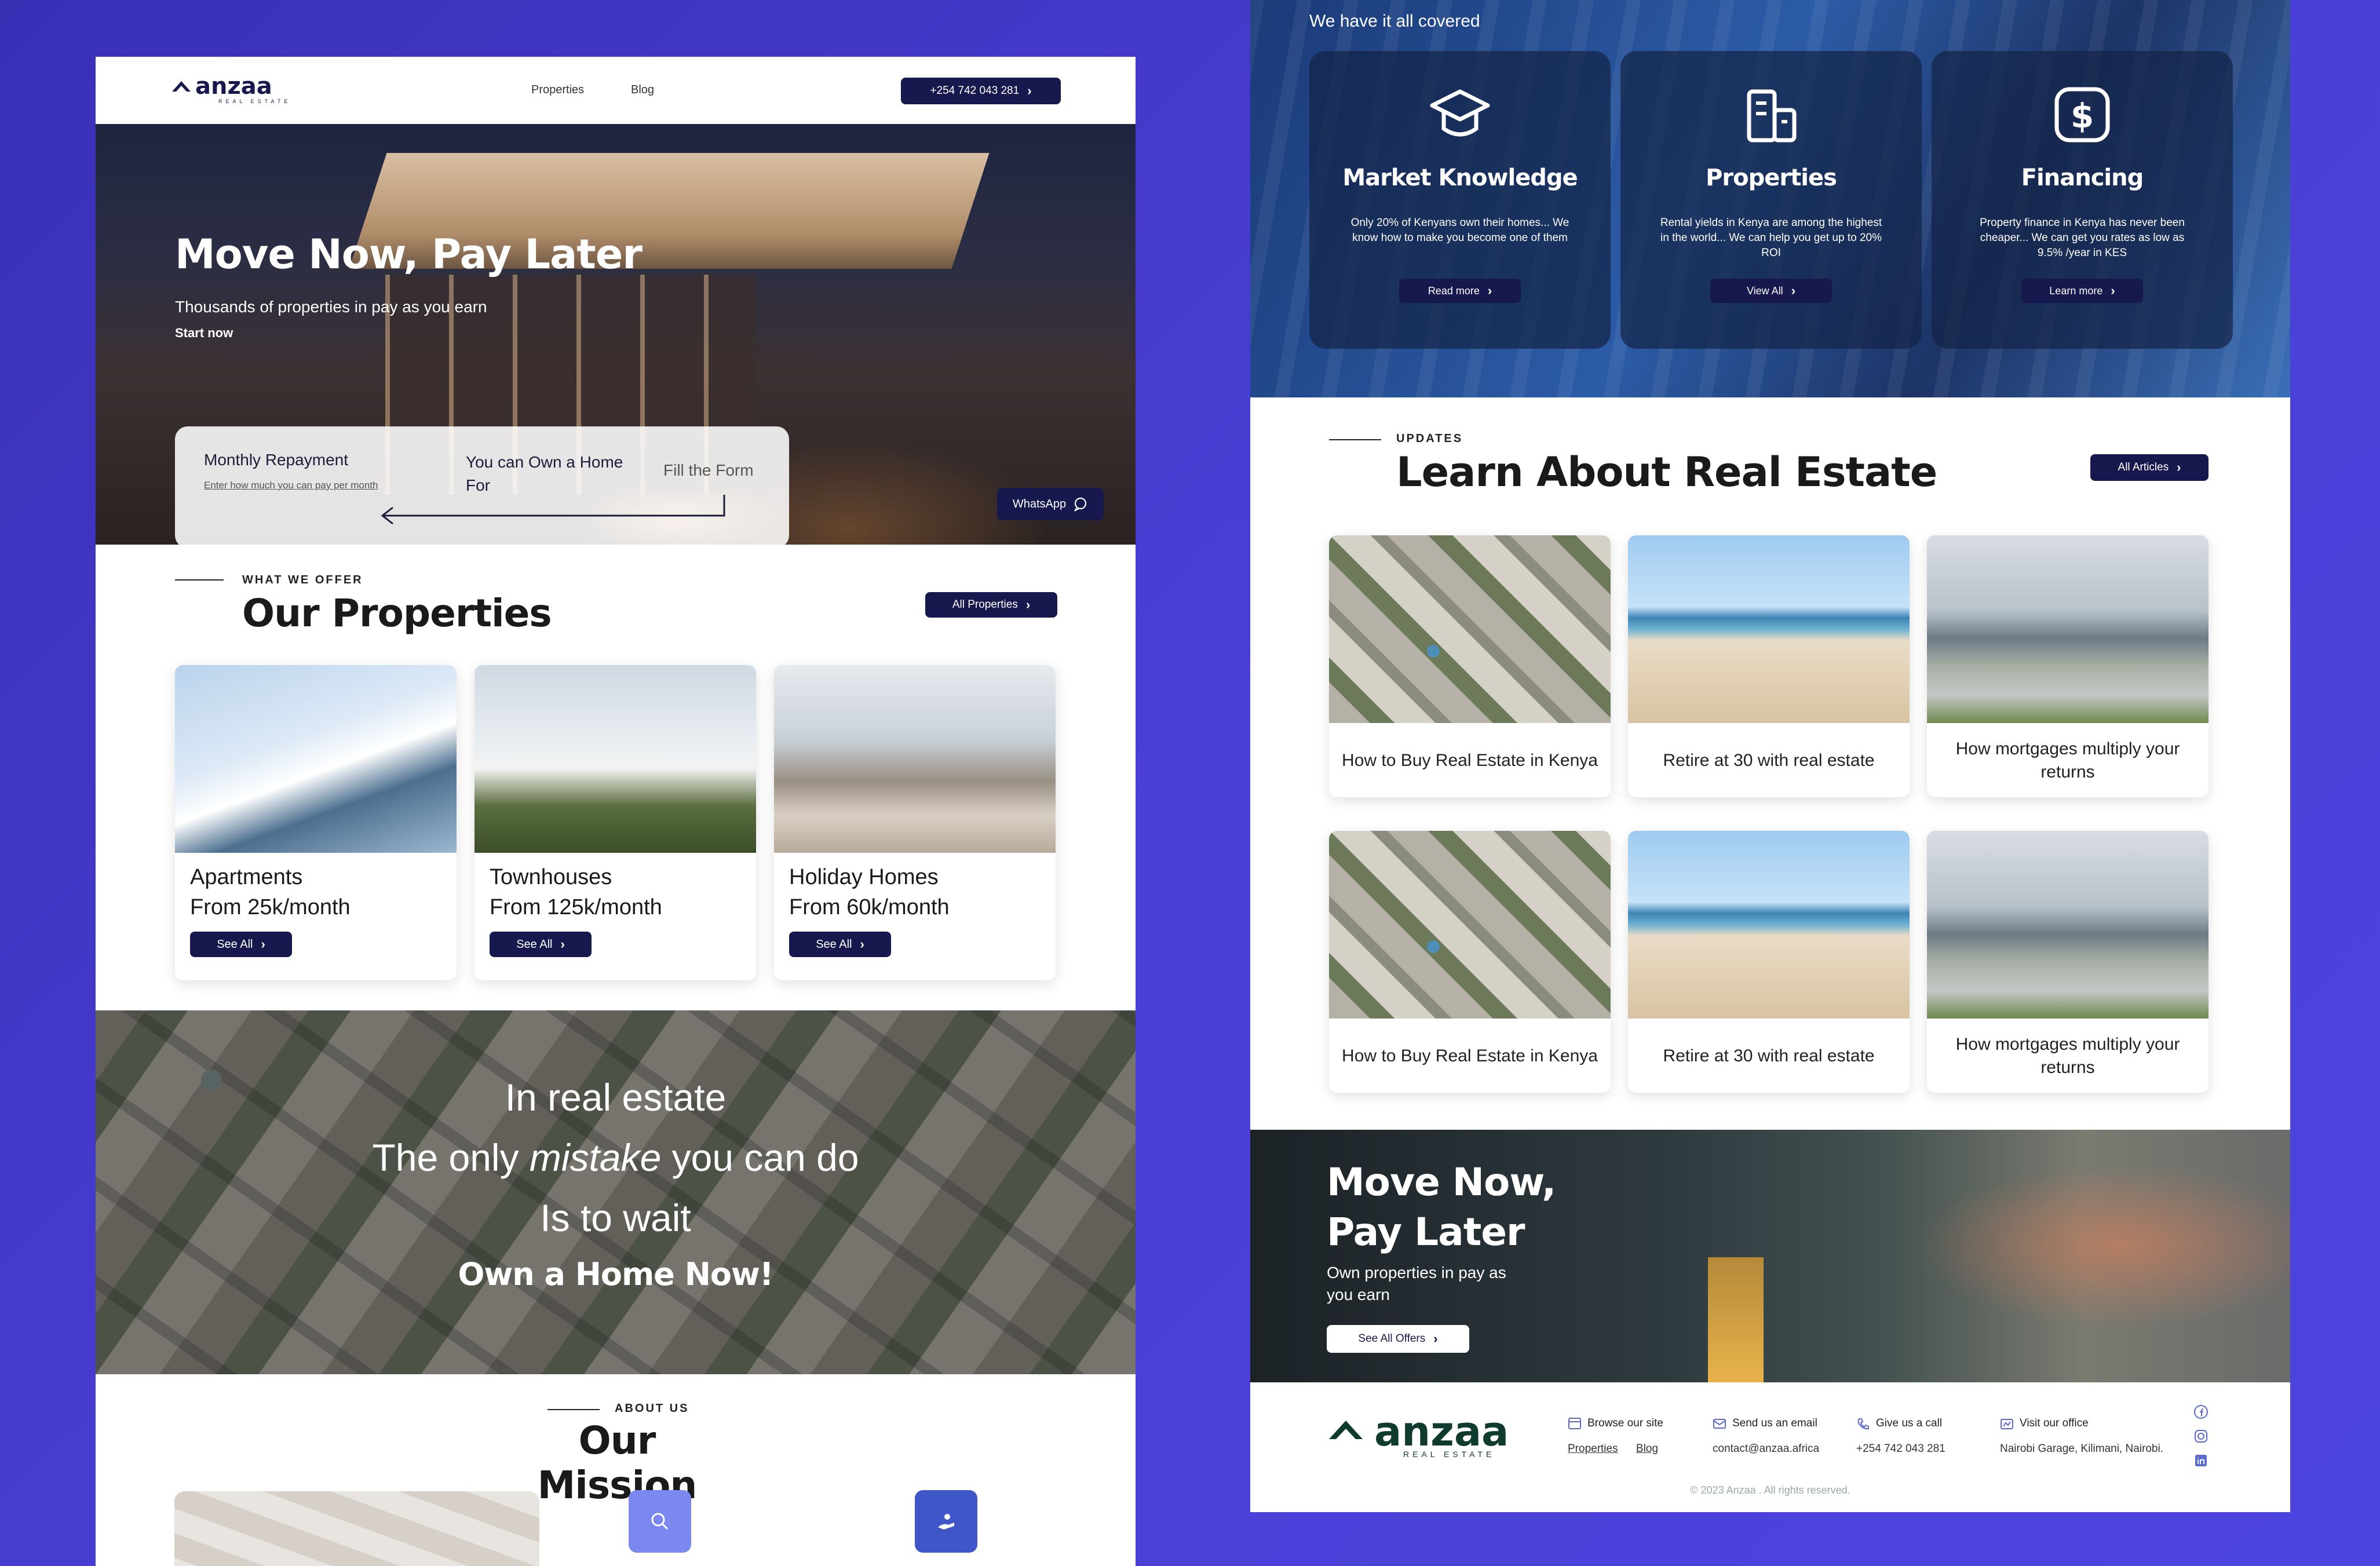  Describe the element at coordinates (1392, 1339) in the screenshot. I see `see-all-offers-label: See All Offers` at that location.